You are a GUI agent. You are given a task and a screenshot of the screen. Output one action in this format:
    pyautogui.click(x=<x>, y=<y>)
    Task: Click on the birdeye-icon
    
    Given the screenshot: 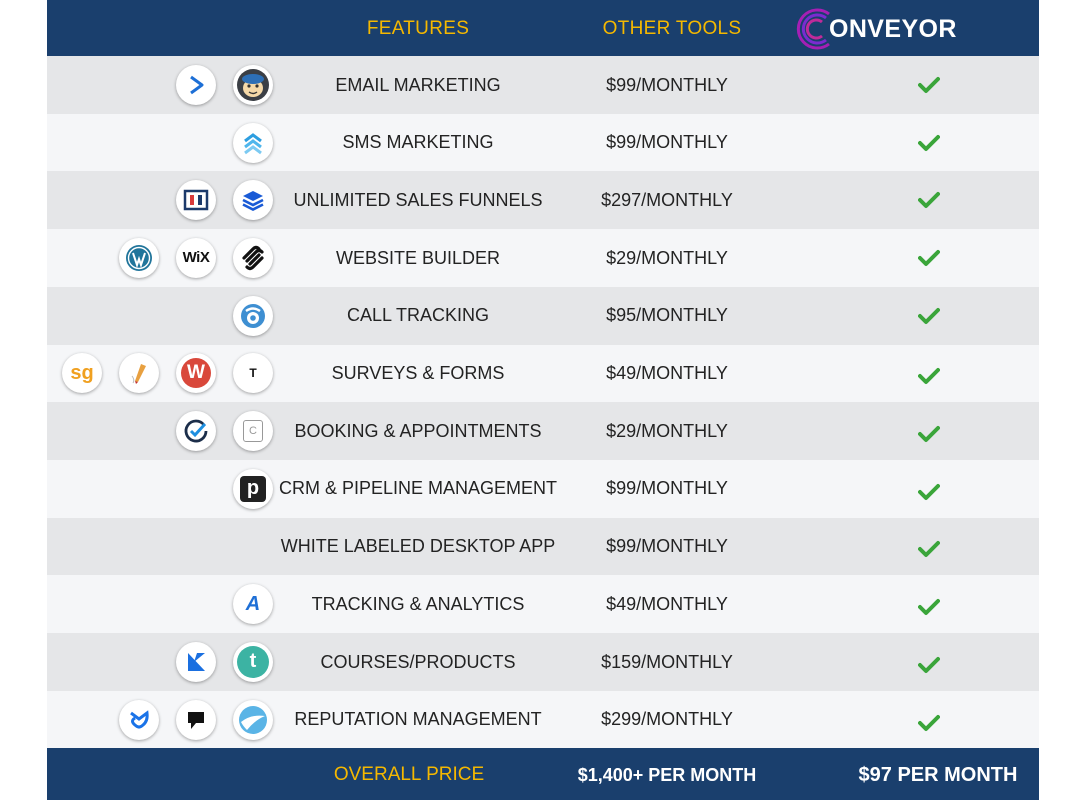 What is the action you would take?
    pyautogui.click(x=139, y=719)
    